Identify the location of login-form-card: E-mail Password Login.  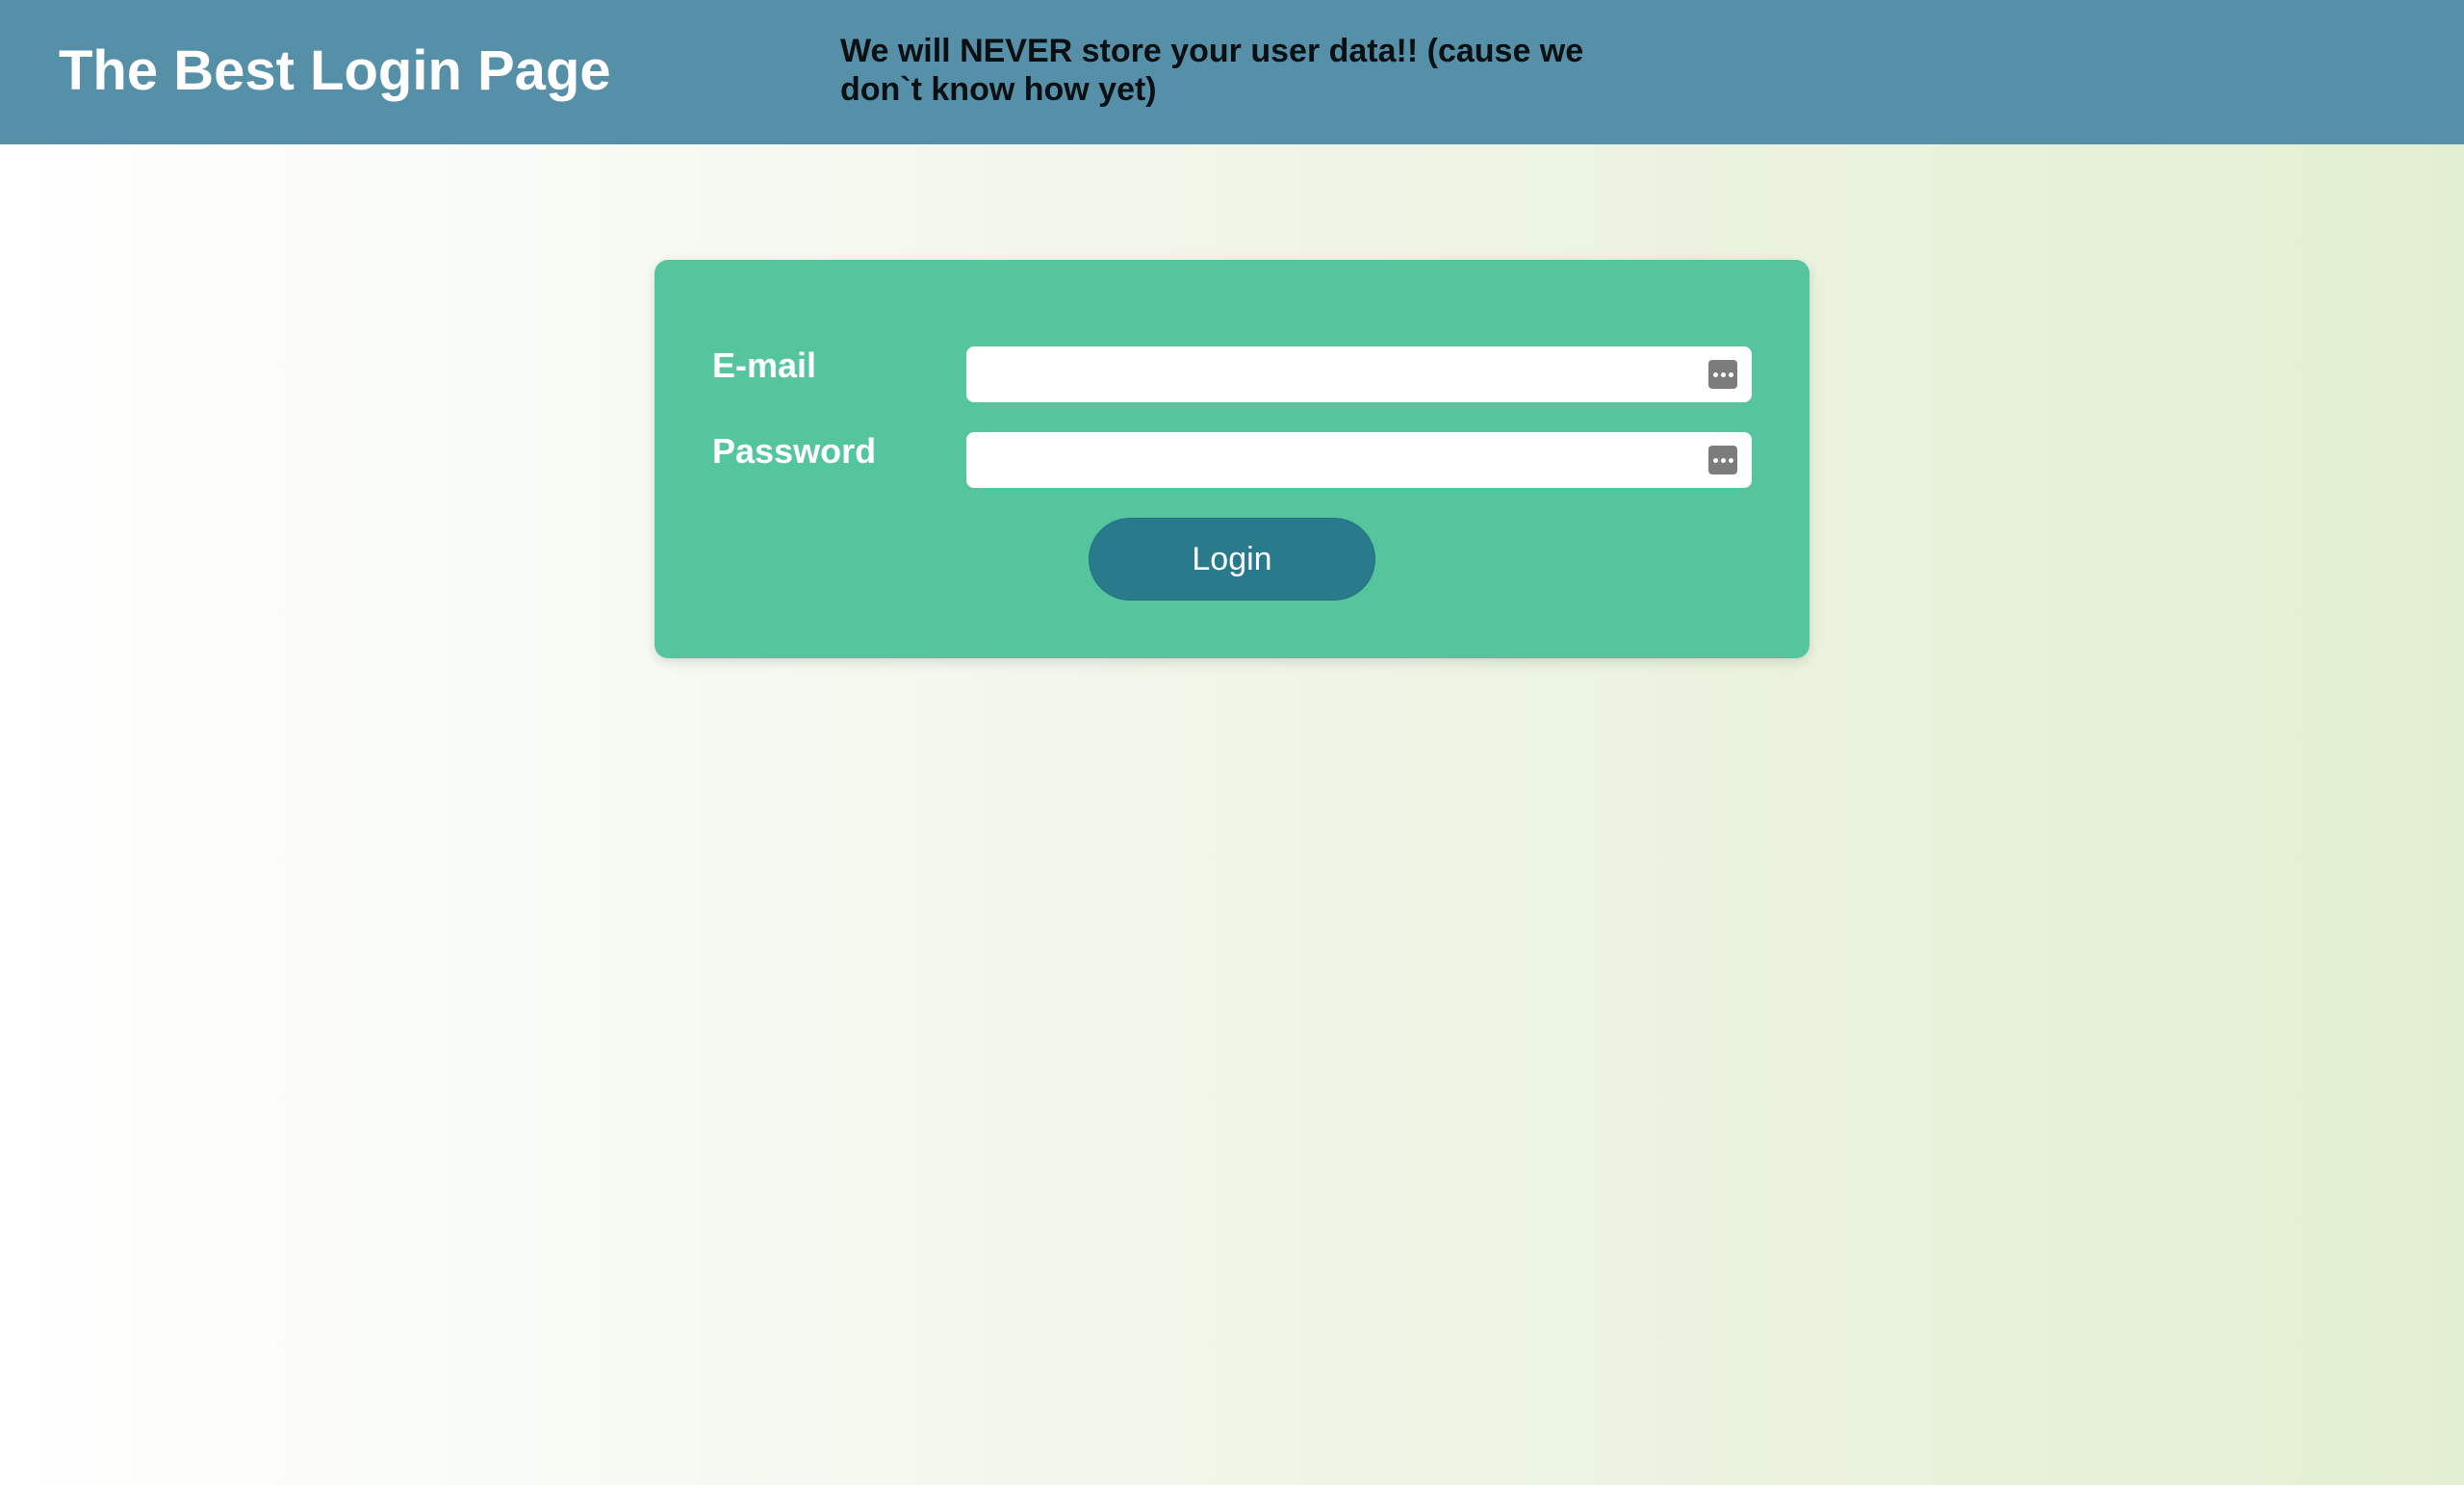
(1232, 459).